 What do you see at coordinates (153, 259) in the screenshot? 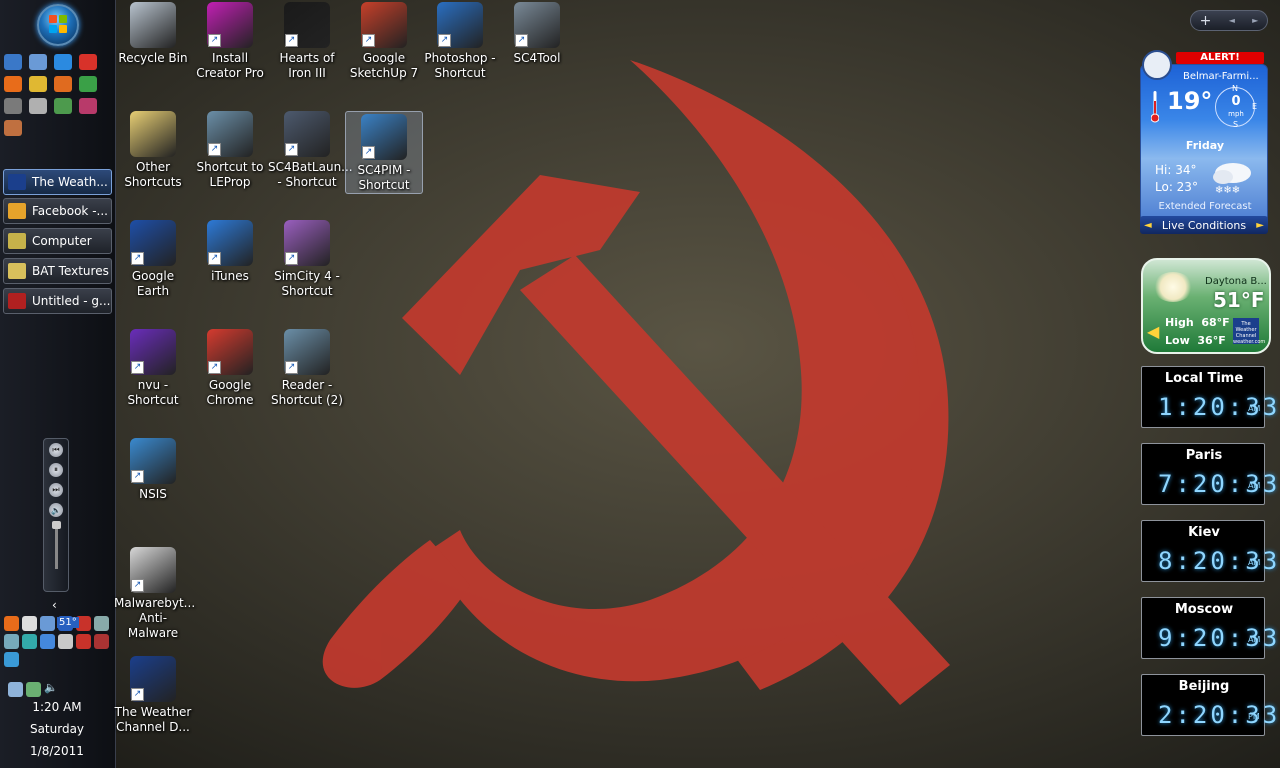
I see `desktop-icon-google-earth: ↗ Google Earth` at bounding box center [153, 259].